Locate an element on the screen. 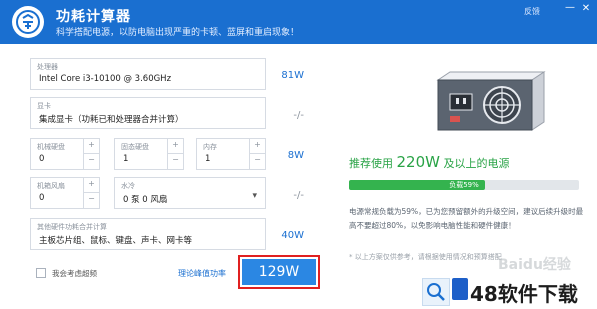  hdd-value: 0 is located at coordinates (42, 159).